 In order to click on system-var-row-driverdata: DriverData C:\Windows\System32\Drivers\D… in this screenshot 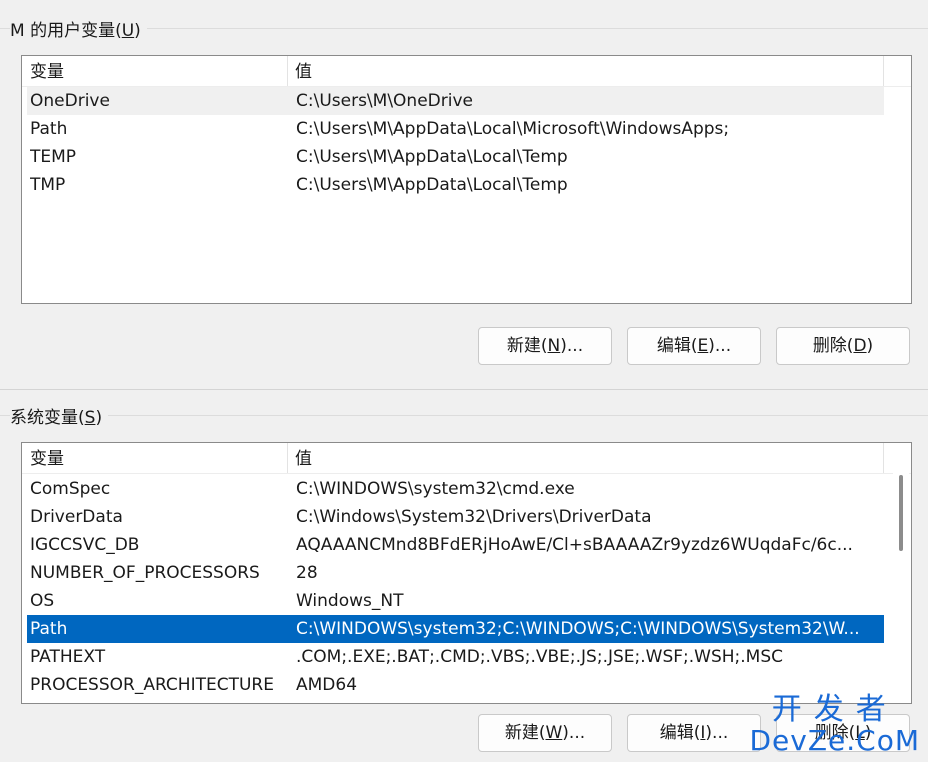, I will do `click(455, 517)`.